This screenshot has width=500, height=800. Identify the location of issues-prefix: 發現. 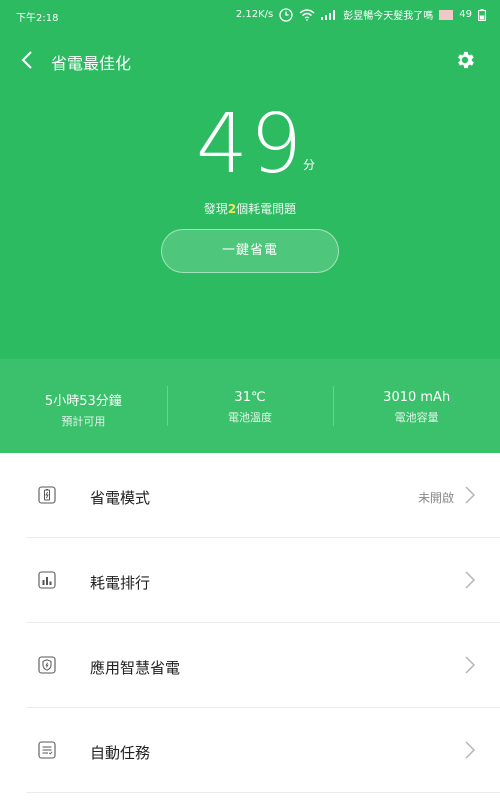
(215, 209).